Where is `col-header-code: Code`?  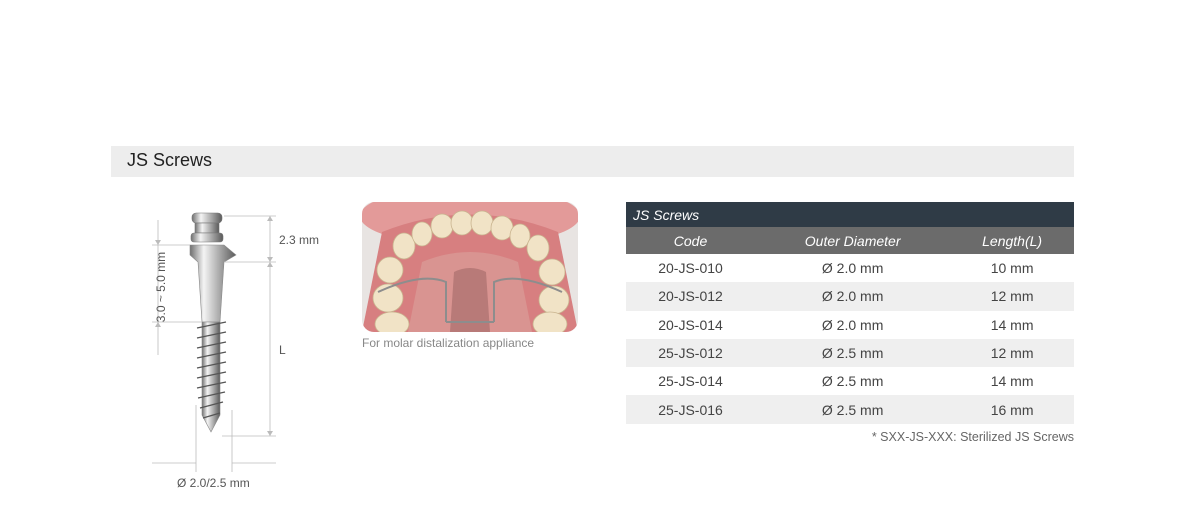 col-header-code: Code is located at coordinates (691, 240).